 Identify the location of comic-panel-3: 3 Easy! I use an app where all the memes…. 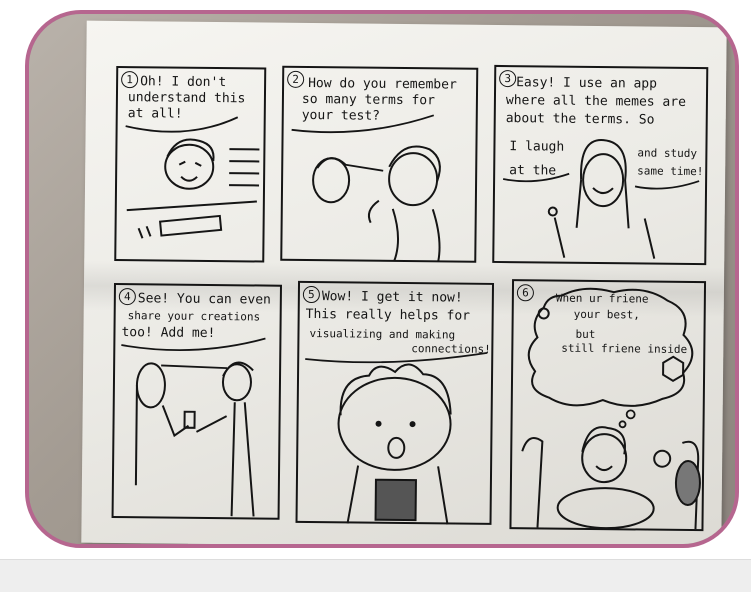
(600, 165).